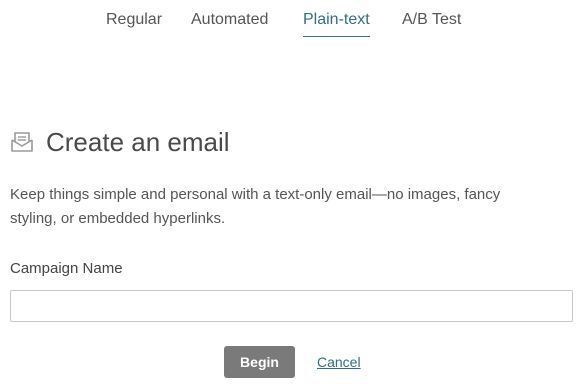  What do you see at coordinates (336, 23) in the screenshot?
I see `tab-plain-text: Plain-text` at bounding box center [336, 23].